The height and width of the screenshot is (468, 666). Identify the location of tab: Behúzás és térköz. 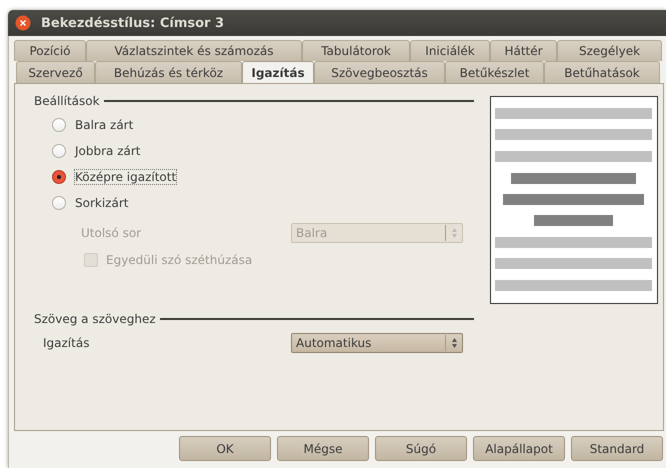
(168, 72).